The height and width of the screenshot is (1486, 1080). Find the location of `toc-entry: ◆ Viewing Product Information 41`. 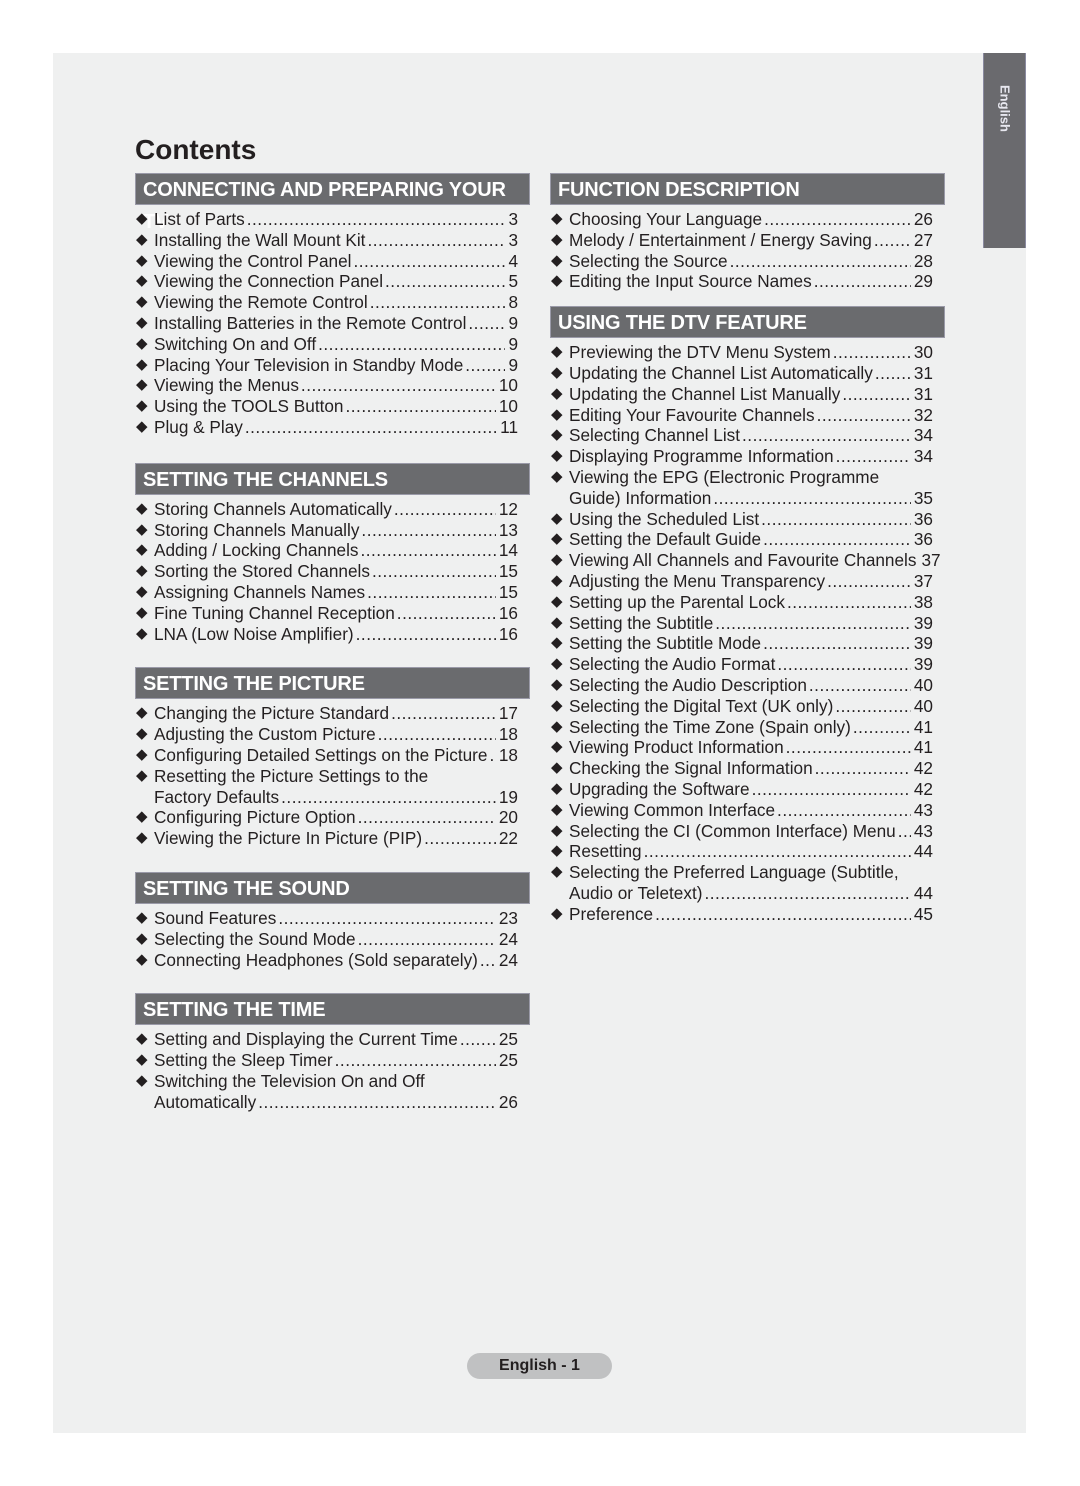

toc-entry: ◆ Viewing Product Information 41 is located at coordinates (747, 747).